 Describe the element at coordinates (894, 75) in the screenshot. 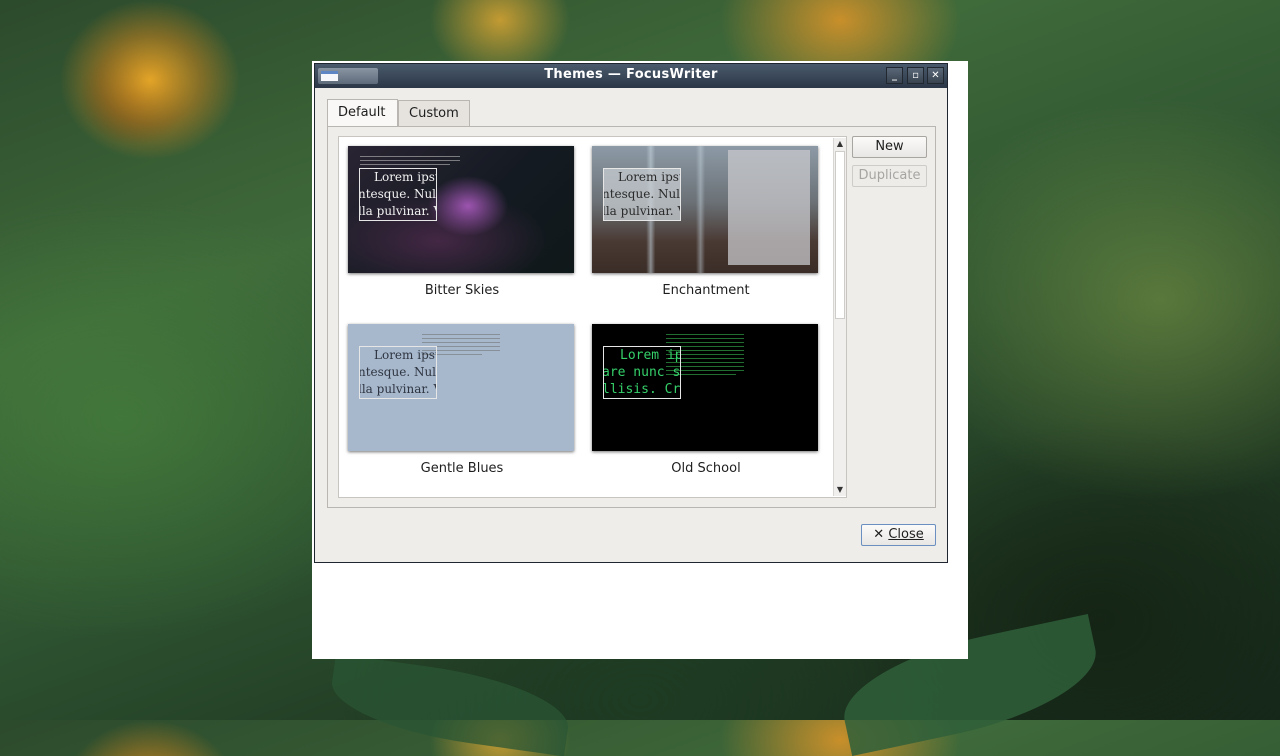

I see `minimize-icon: _` at that location.